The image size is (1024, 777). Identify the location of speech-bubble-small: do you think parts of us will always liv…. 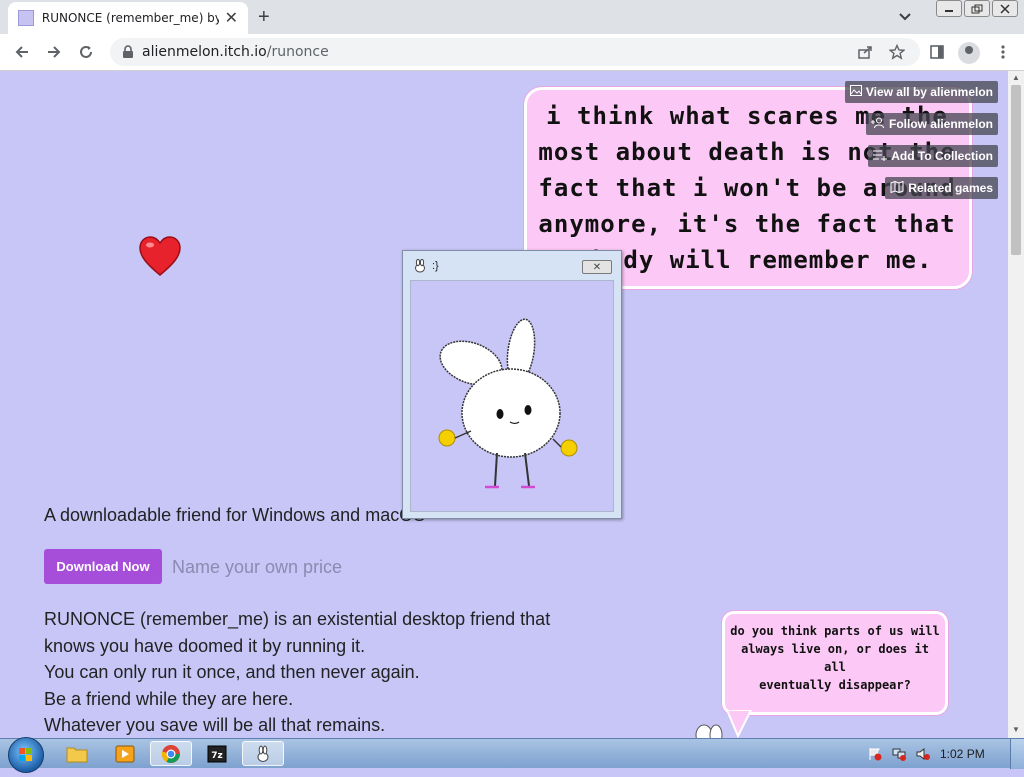
(835, 663).